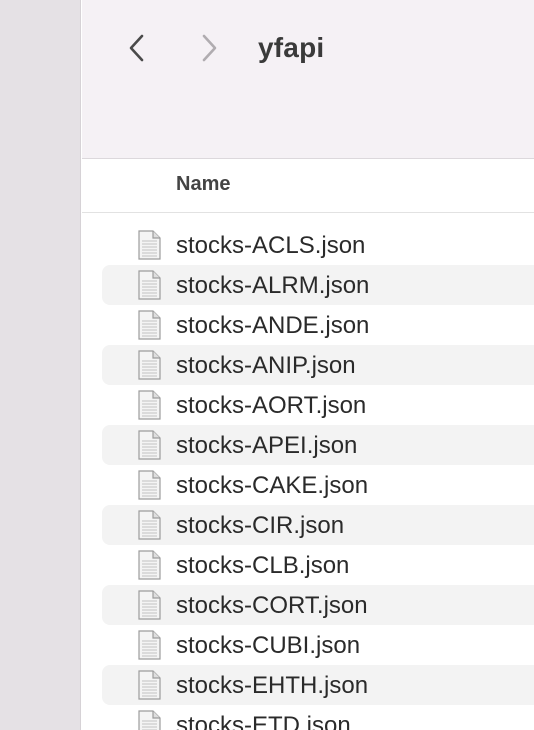 This screenshot has width=534, height=730. I want to click on file-name: stocks-APEI.json, so click(267, 445).